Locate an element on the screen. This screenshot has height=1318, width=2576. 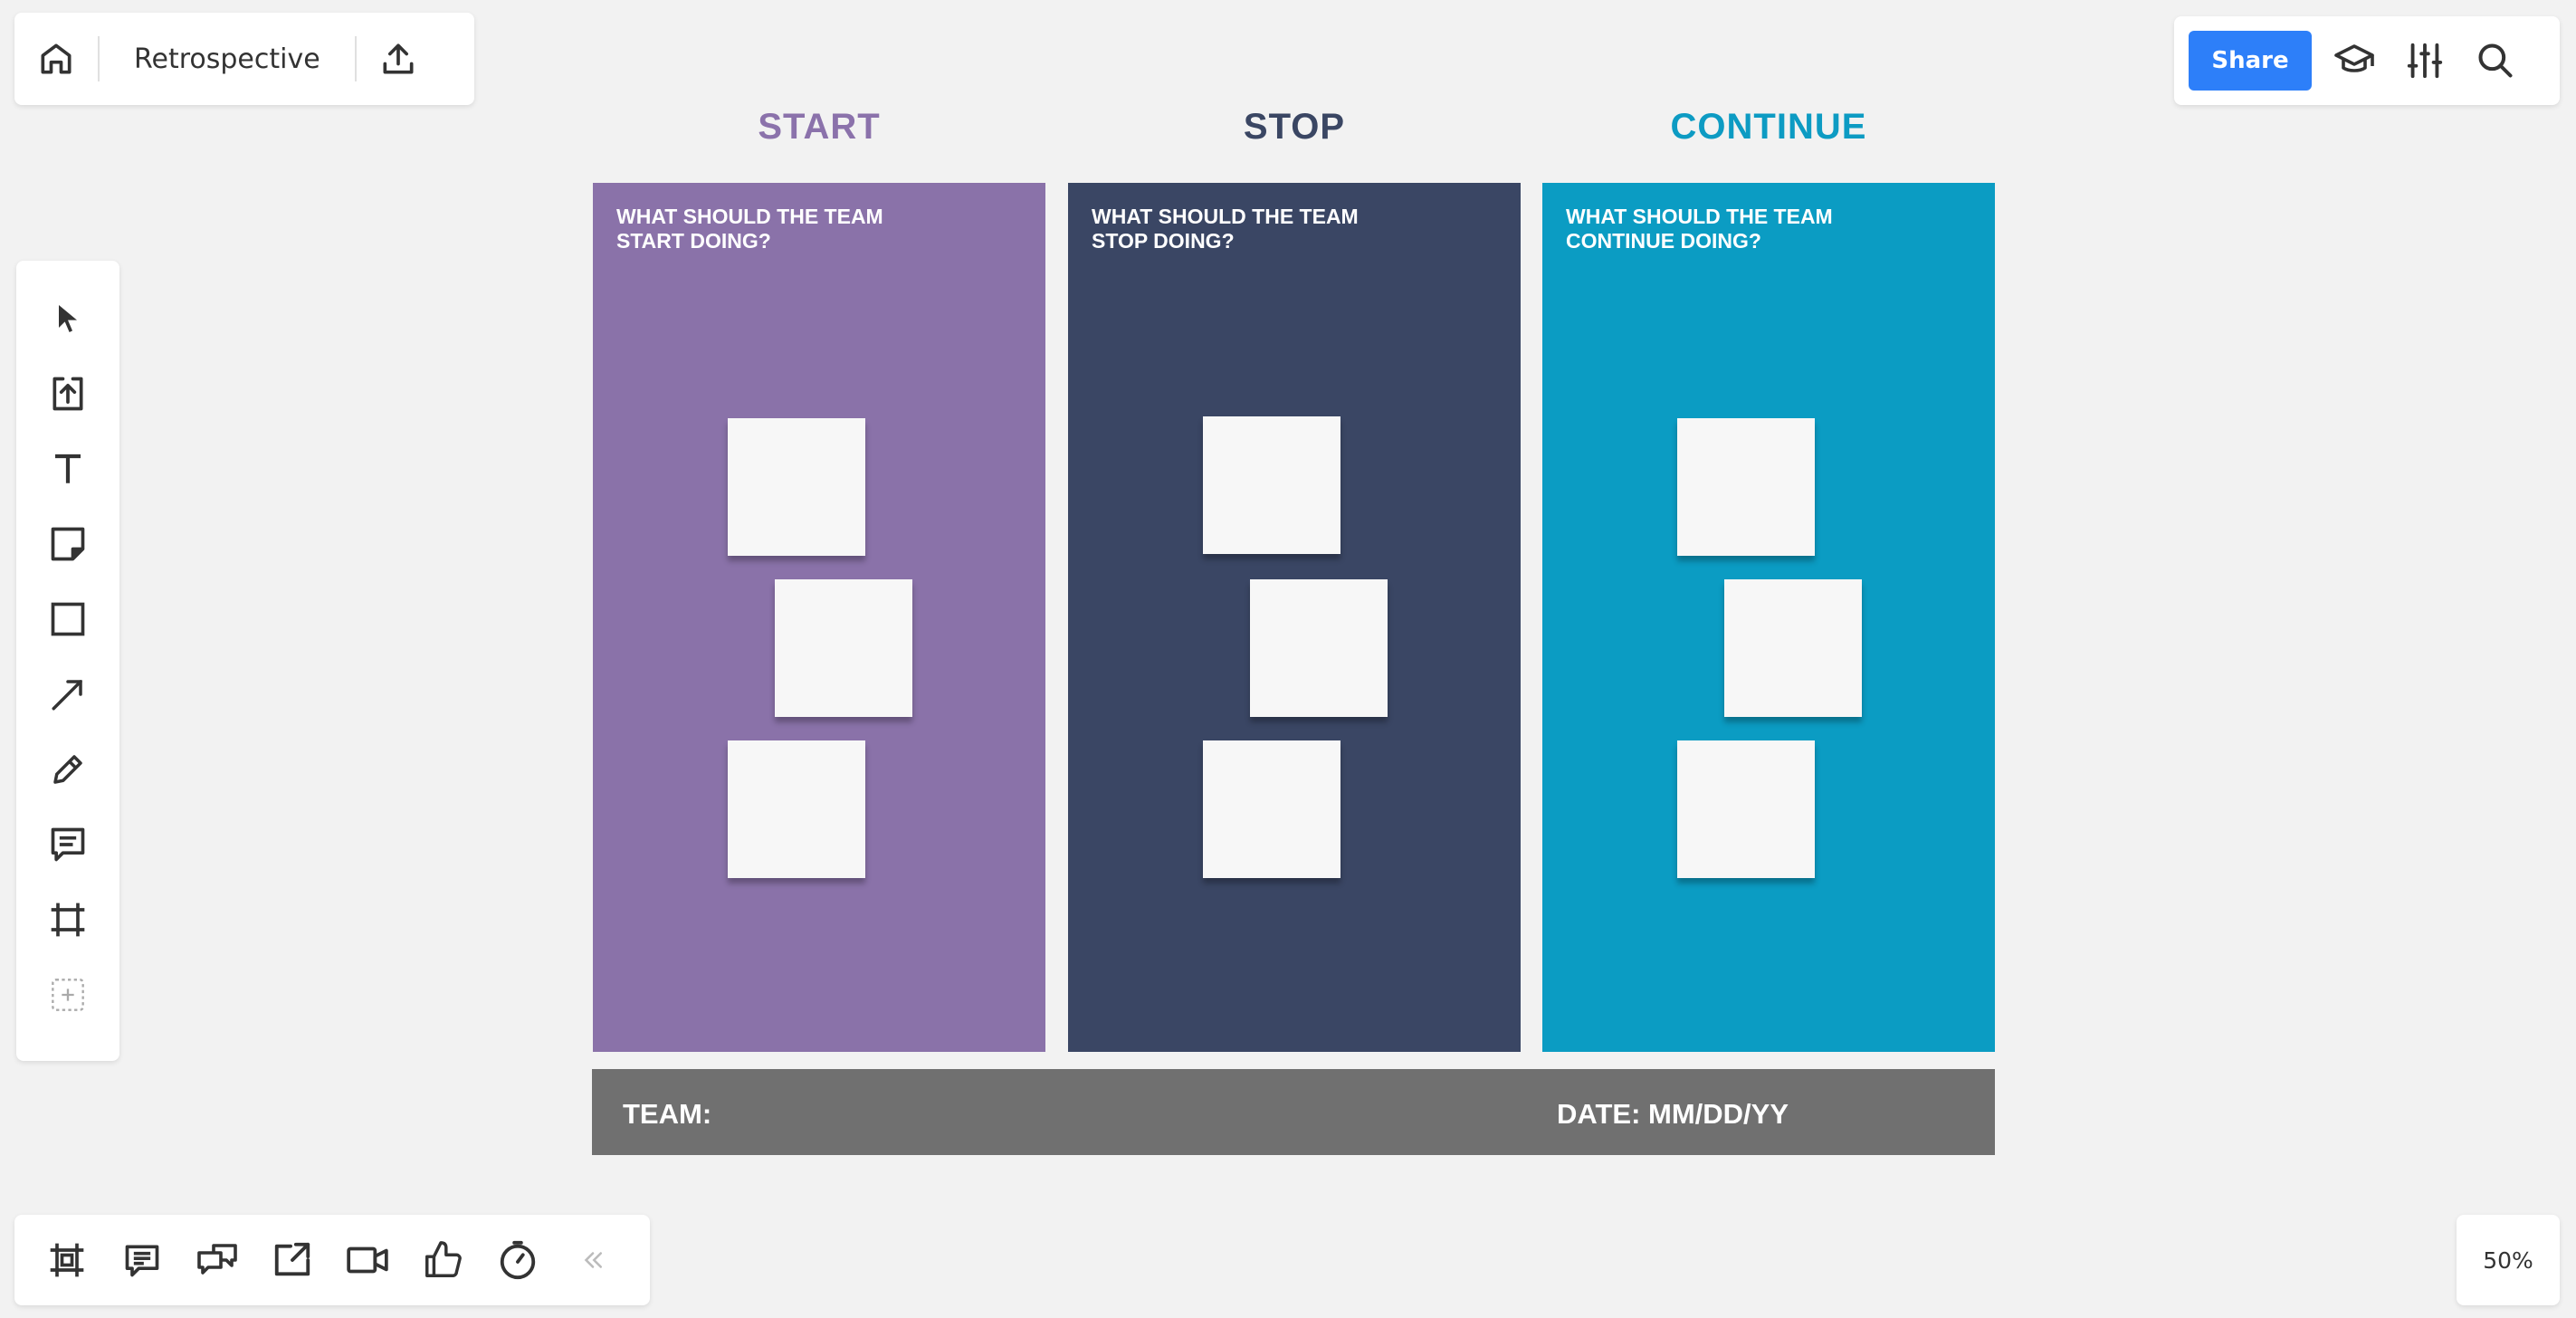
frames-icon is located at coordinates (67, 1260).